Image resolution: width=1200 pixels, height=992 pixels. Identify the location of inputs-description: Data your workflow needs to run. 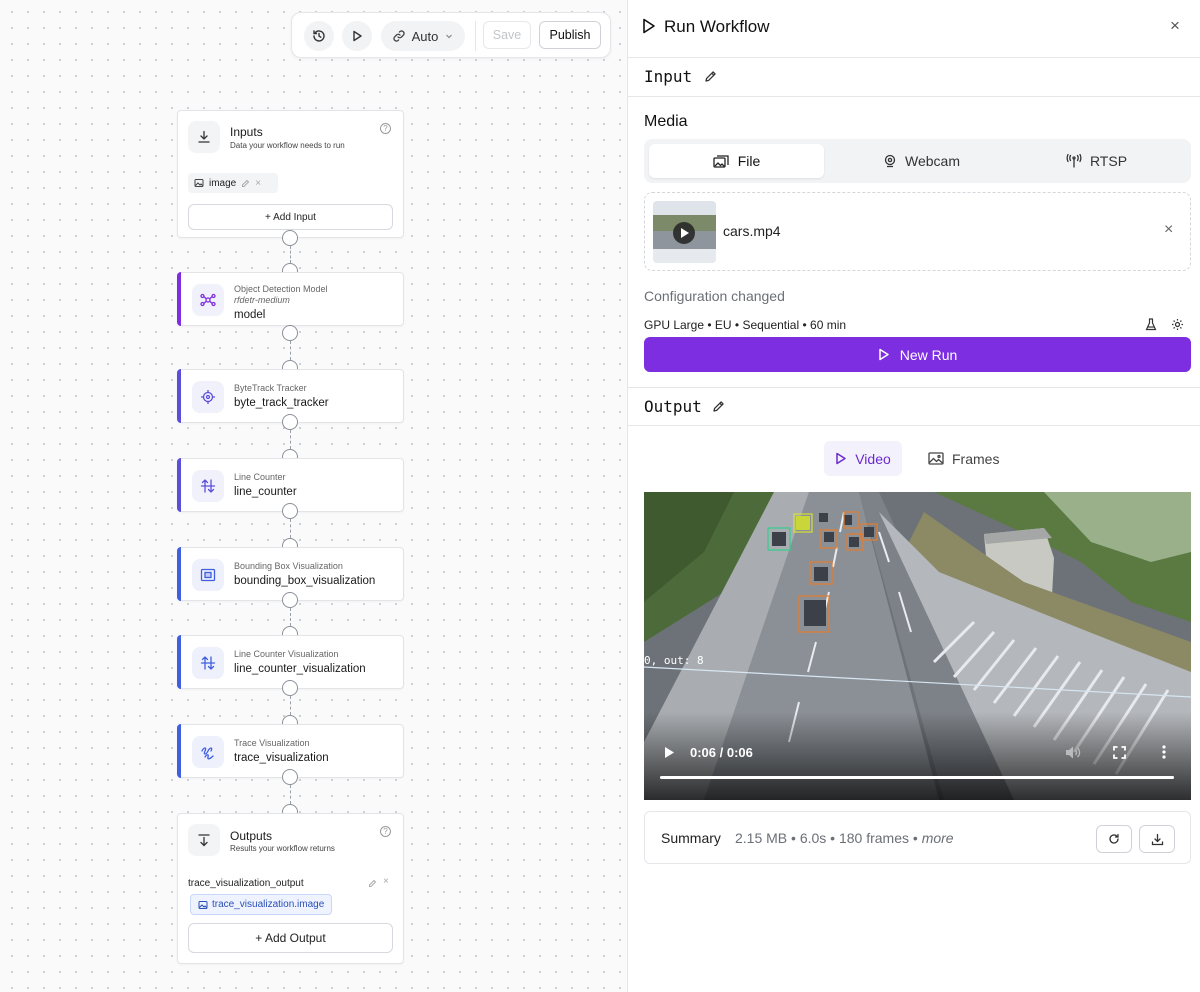
(287, 145).